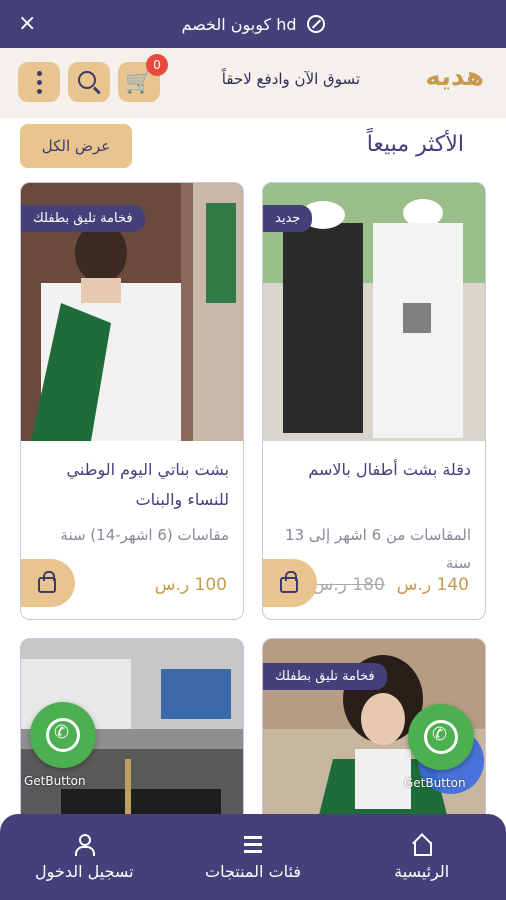  I want to click on price-row: 100 ر.س, so click(191, 585).